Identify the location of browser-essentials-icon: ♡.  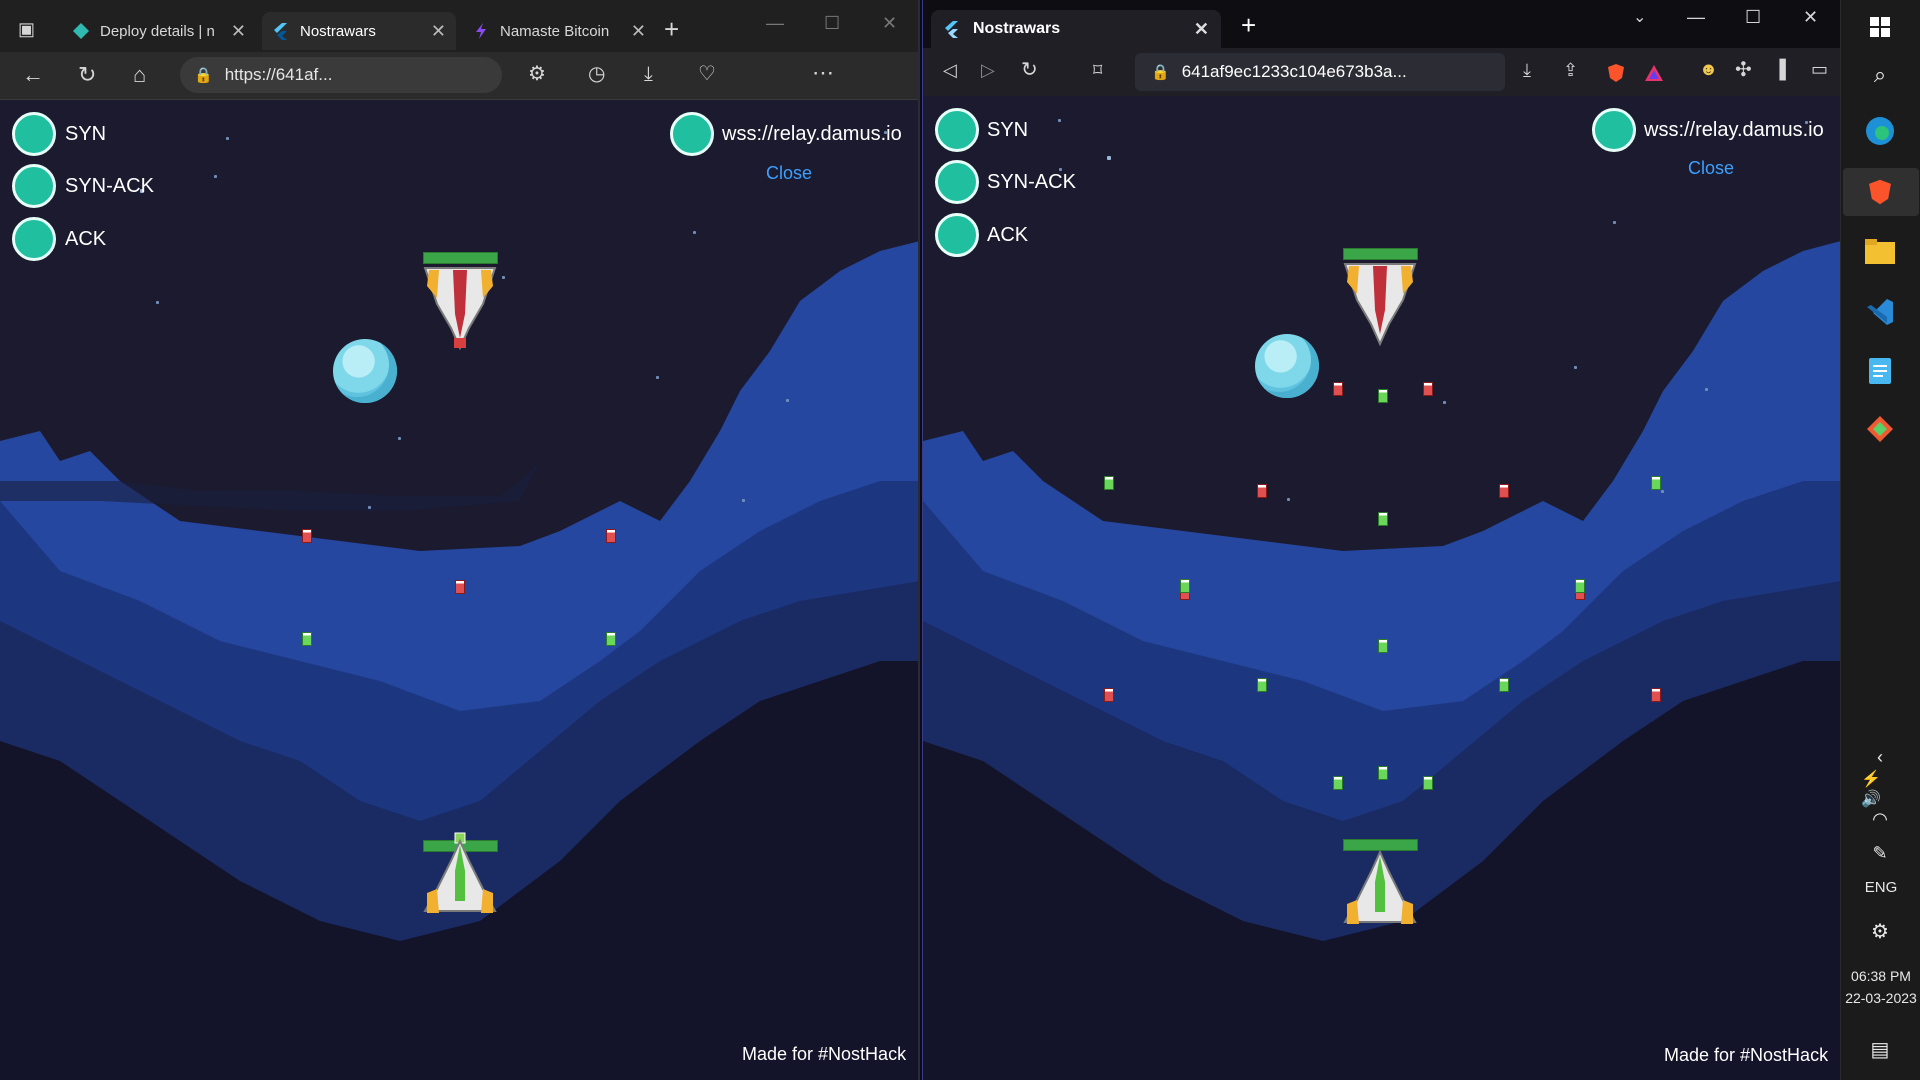
(707, 74).